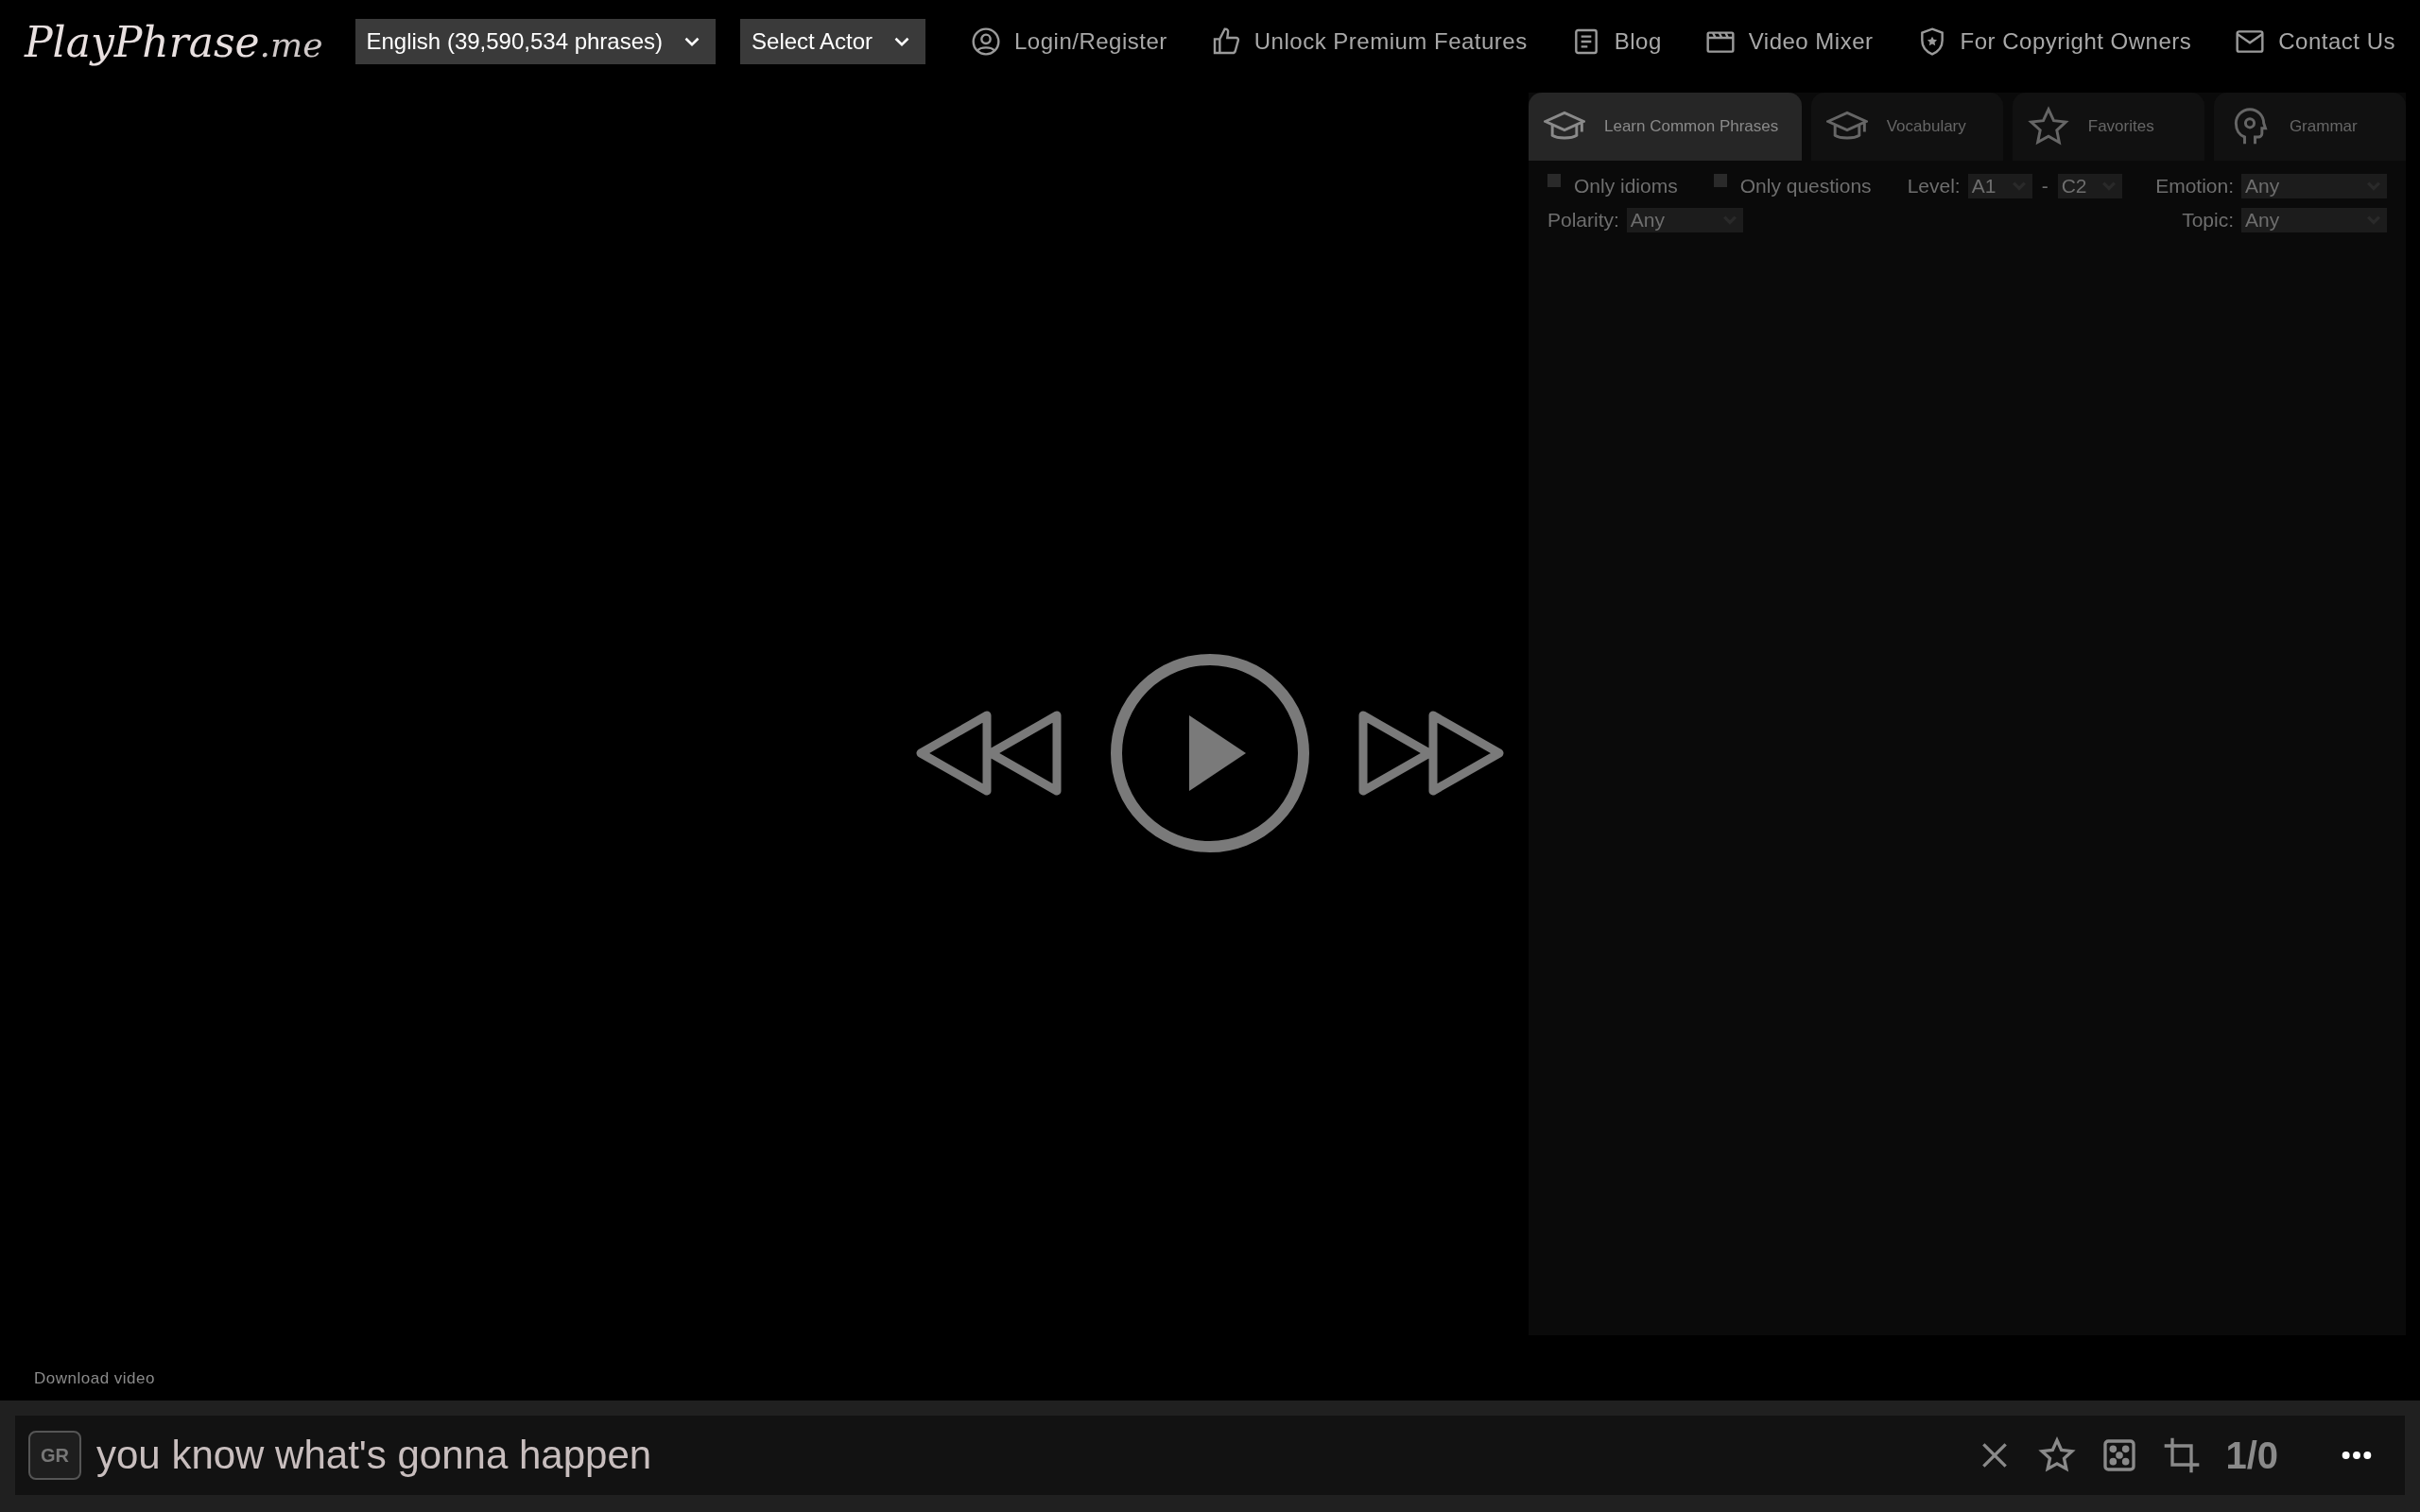 The image size is (2420, 1512). I want to click on rewind-icon, so click(989, 753).